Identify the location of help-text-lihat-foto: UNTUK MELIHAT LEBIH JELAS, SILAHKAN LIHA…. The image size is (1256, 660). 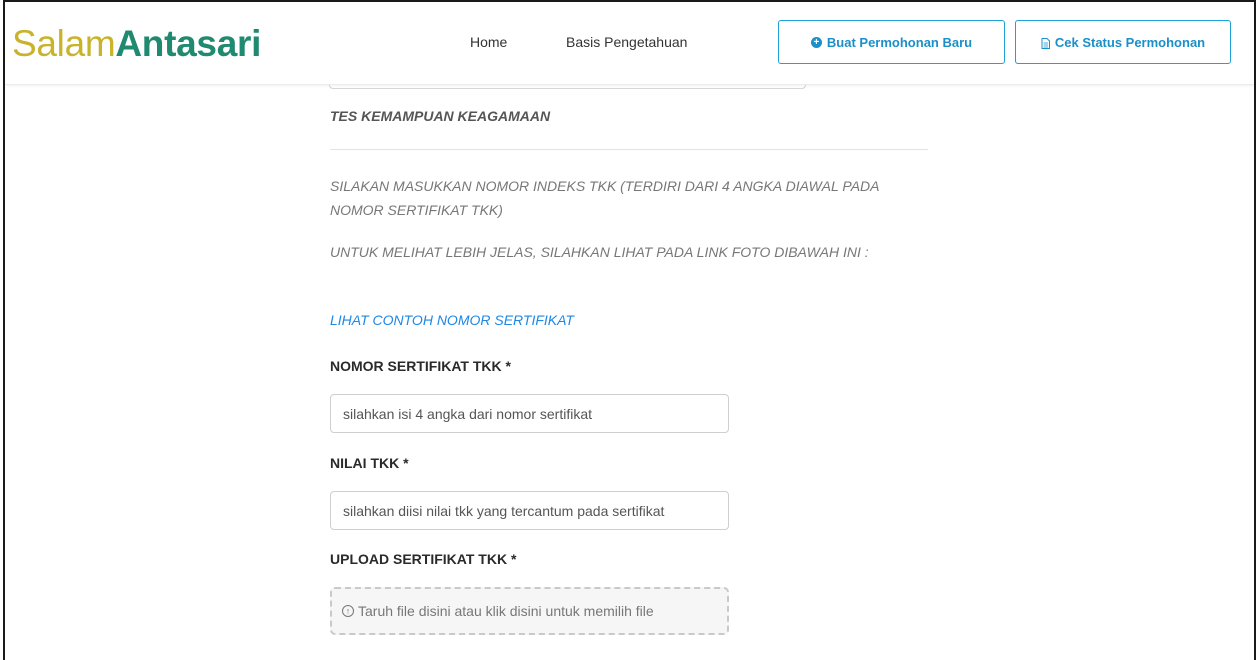
(599, 252).